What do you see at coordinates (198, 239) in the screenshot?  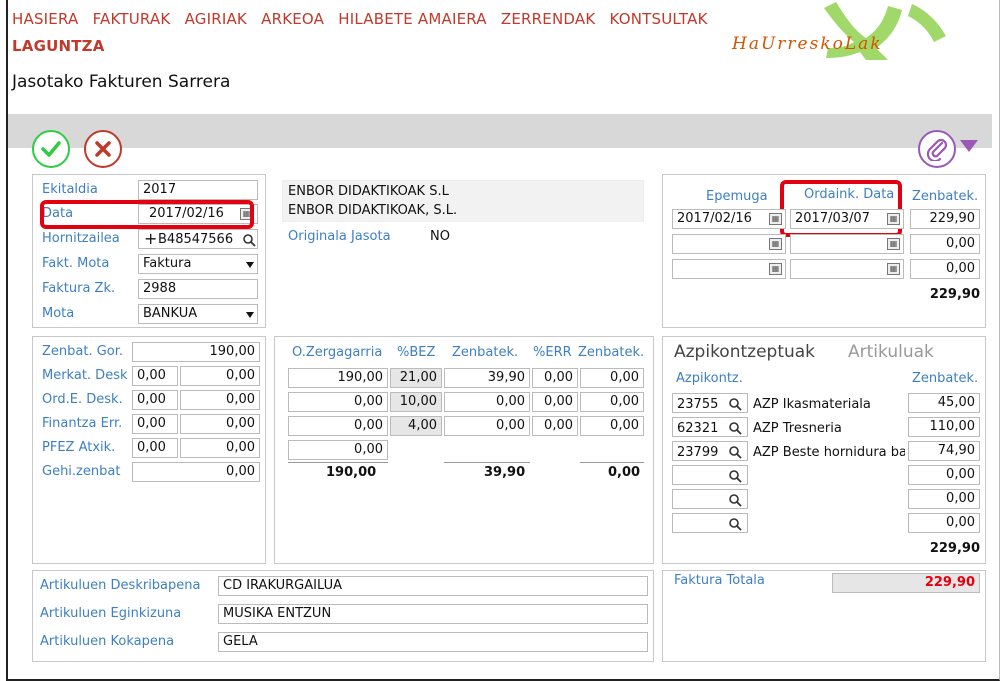 I see `hornitzailea-value: B48547566` at bounding box center [198, 239].